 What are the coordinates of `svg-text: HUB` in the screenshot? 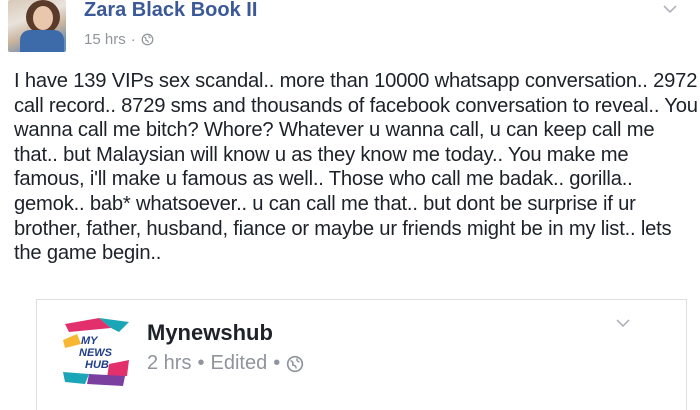 It's located at (97, 365).